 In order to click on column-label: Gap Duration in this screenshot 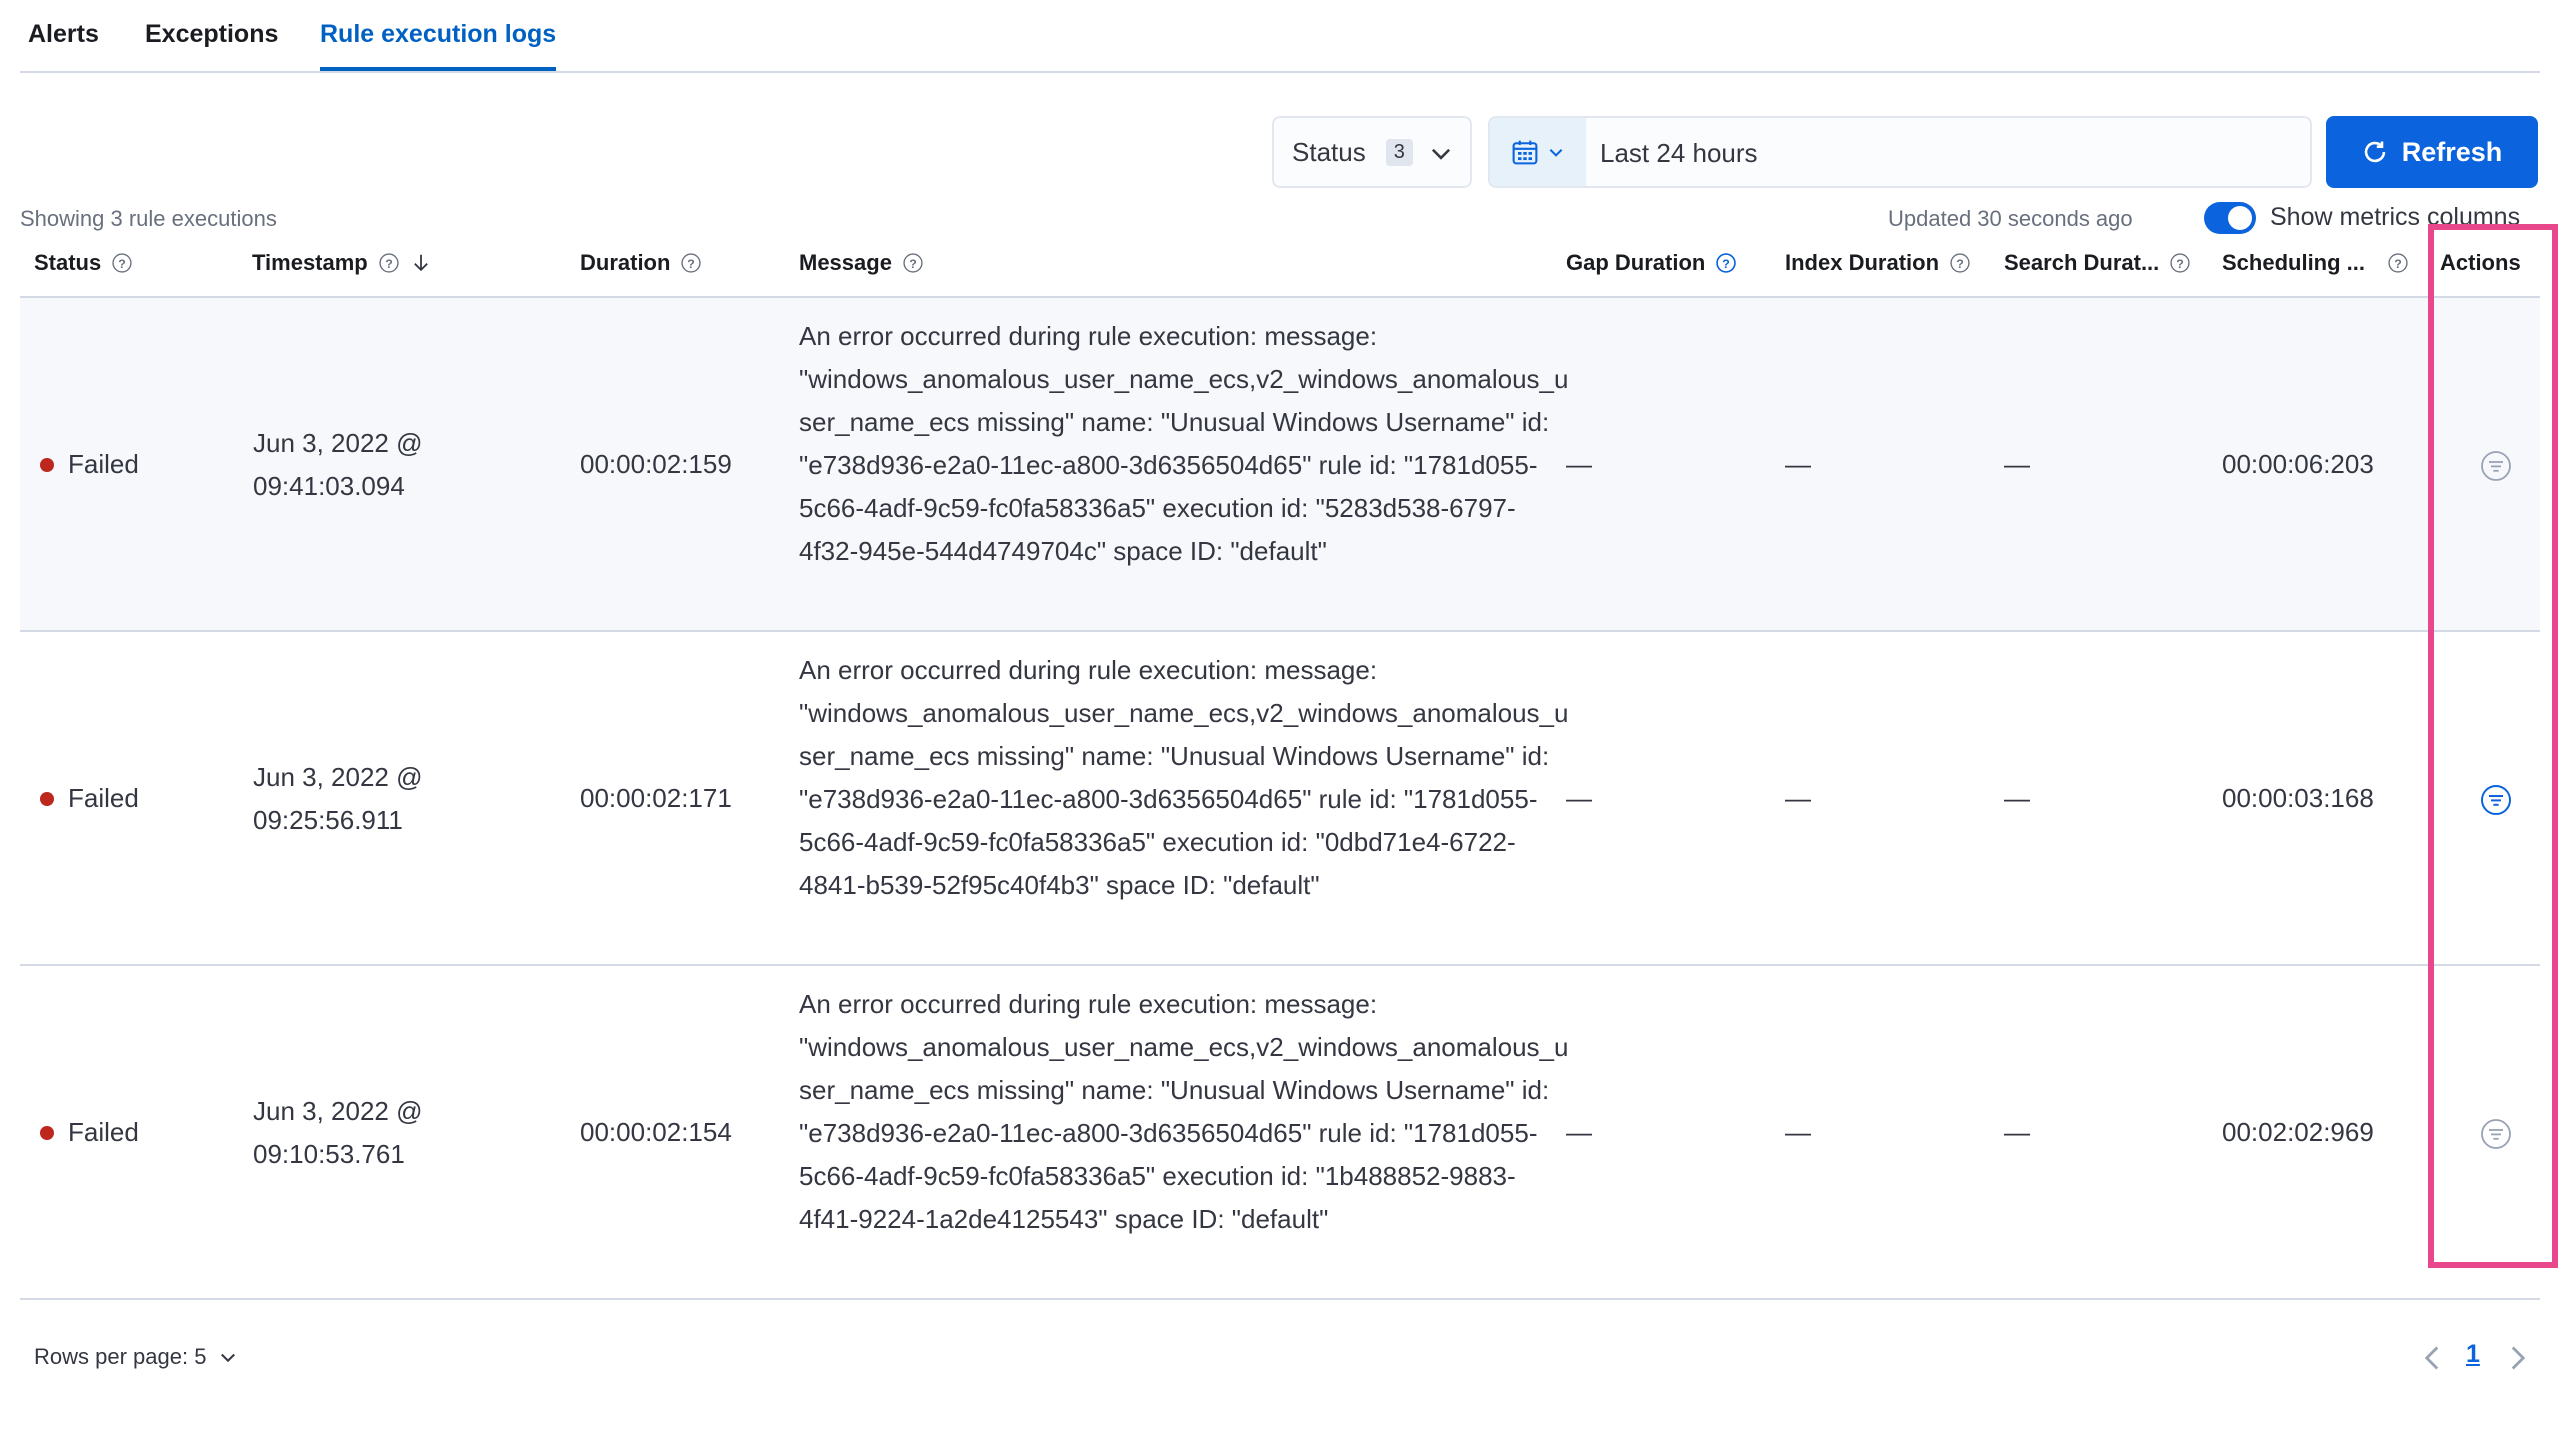, I will do `click(1636, 262)`.